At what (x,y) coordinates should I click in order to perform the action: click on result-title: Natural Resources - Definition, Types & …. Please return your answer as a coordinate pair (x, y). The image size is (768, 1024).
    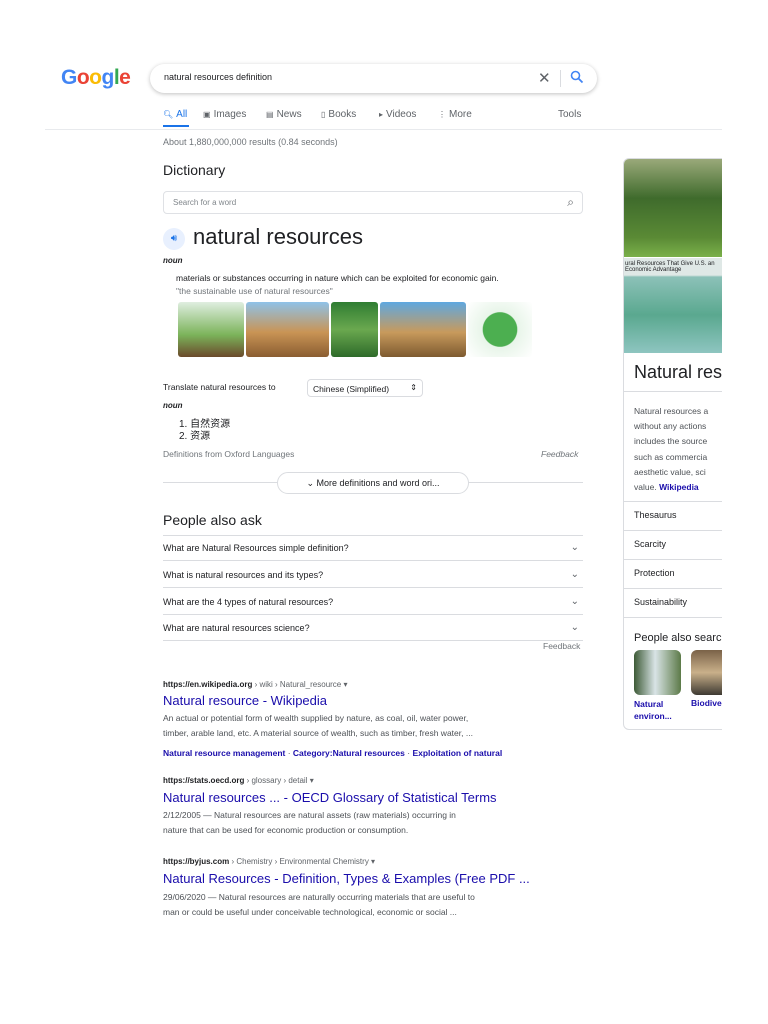
    Looking at the image, I should click on (346, 878).